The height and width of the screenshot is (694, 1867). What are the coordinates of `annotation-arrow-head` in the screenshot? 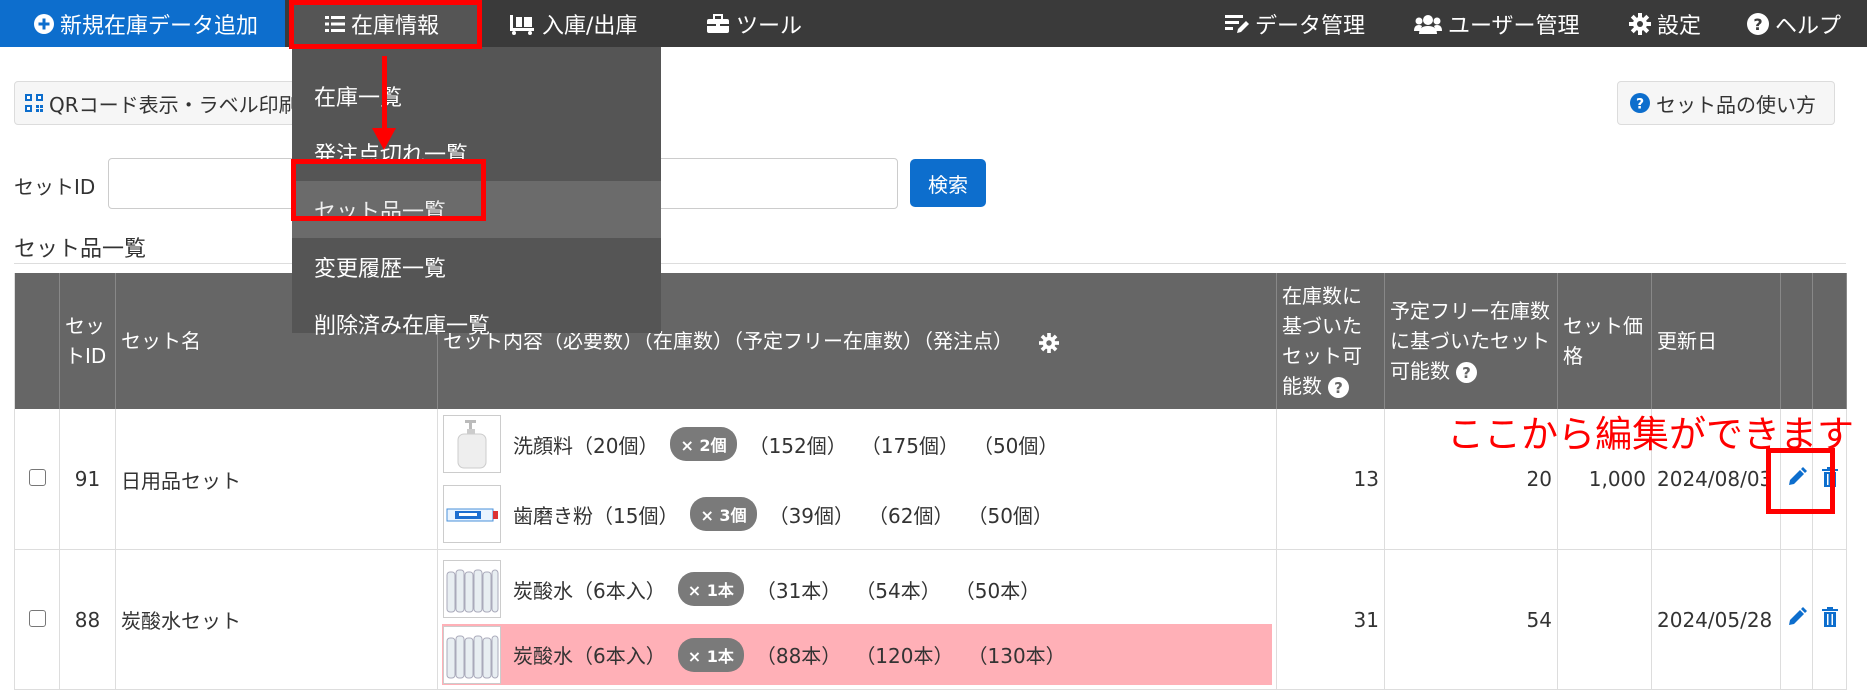 It's located at (384, 139).